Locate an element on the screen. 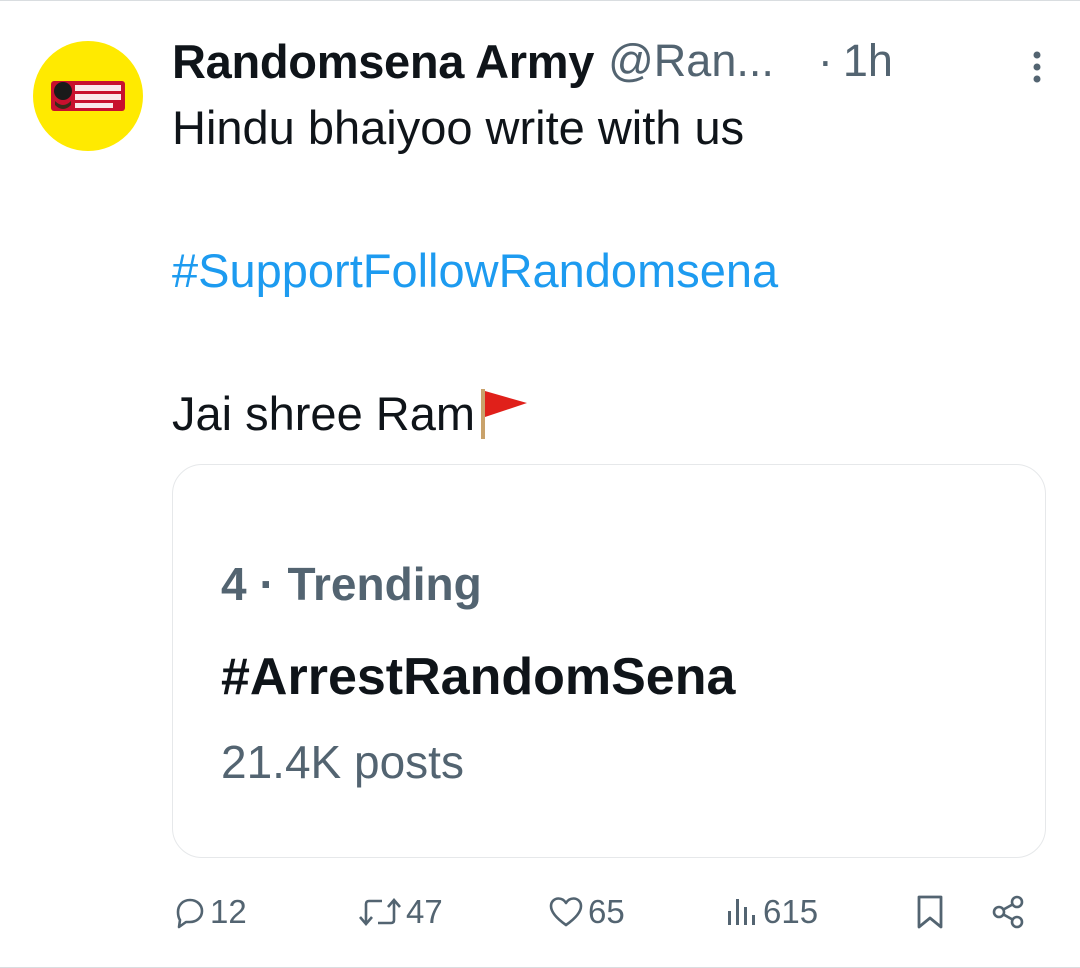  trend-rank: 4 · Trending is located at coordinates (351, 584).